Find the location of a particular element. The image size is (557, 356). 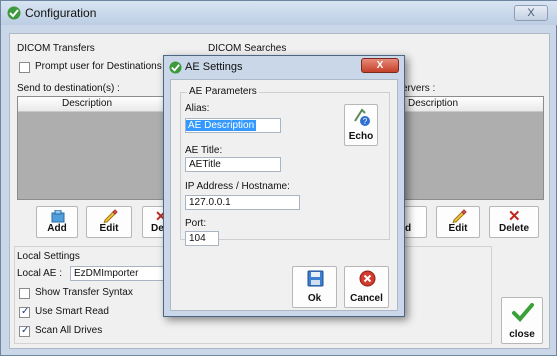

port-label: Port: is located at coordinates (196, 223).